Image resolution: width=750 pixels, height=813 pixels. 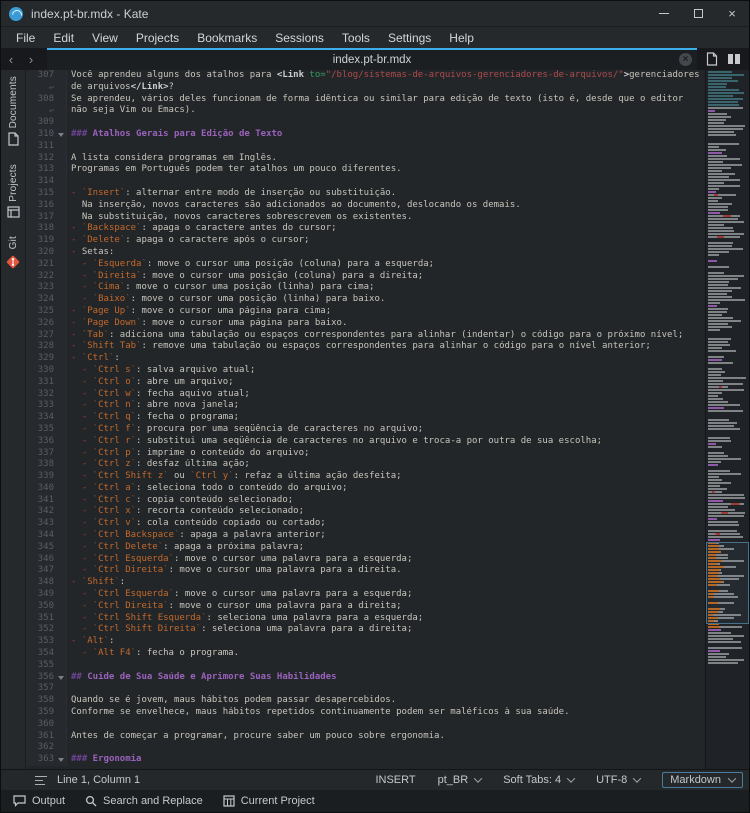 What do you see at coordinates (41, 724) in the screenshot?
I see `line-number: 360` at bounding box center [41, 724].